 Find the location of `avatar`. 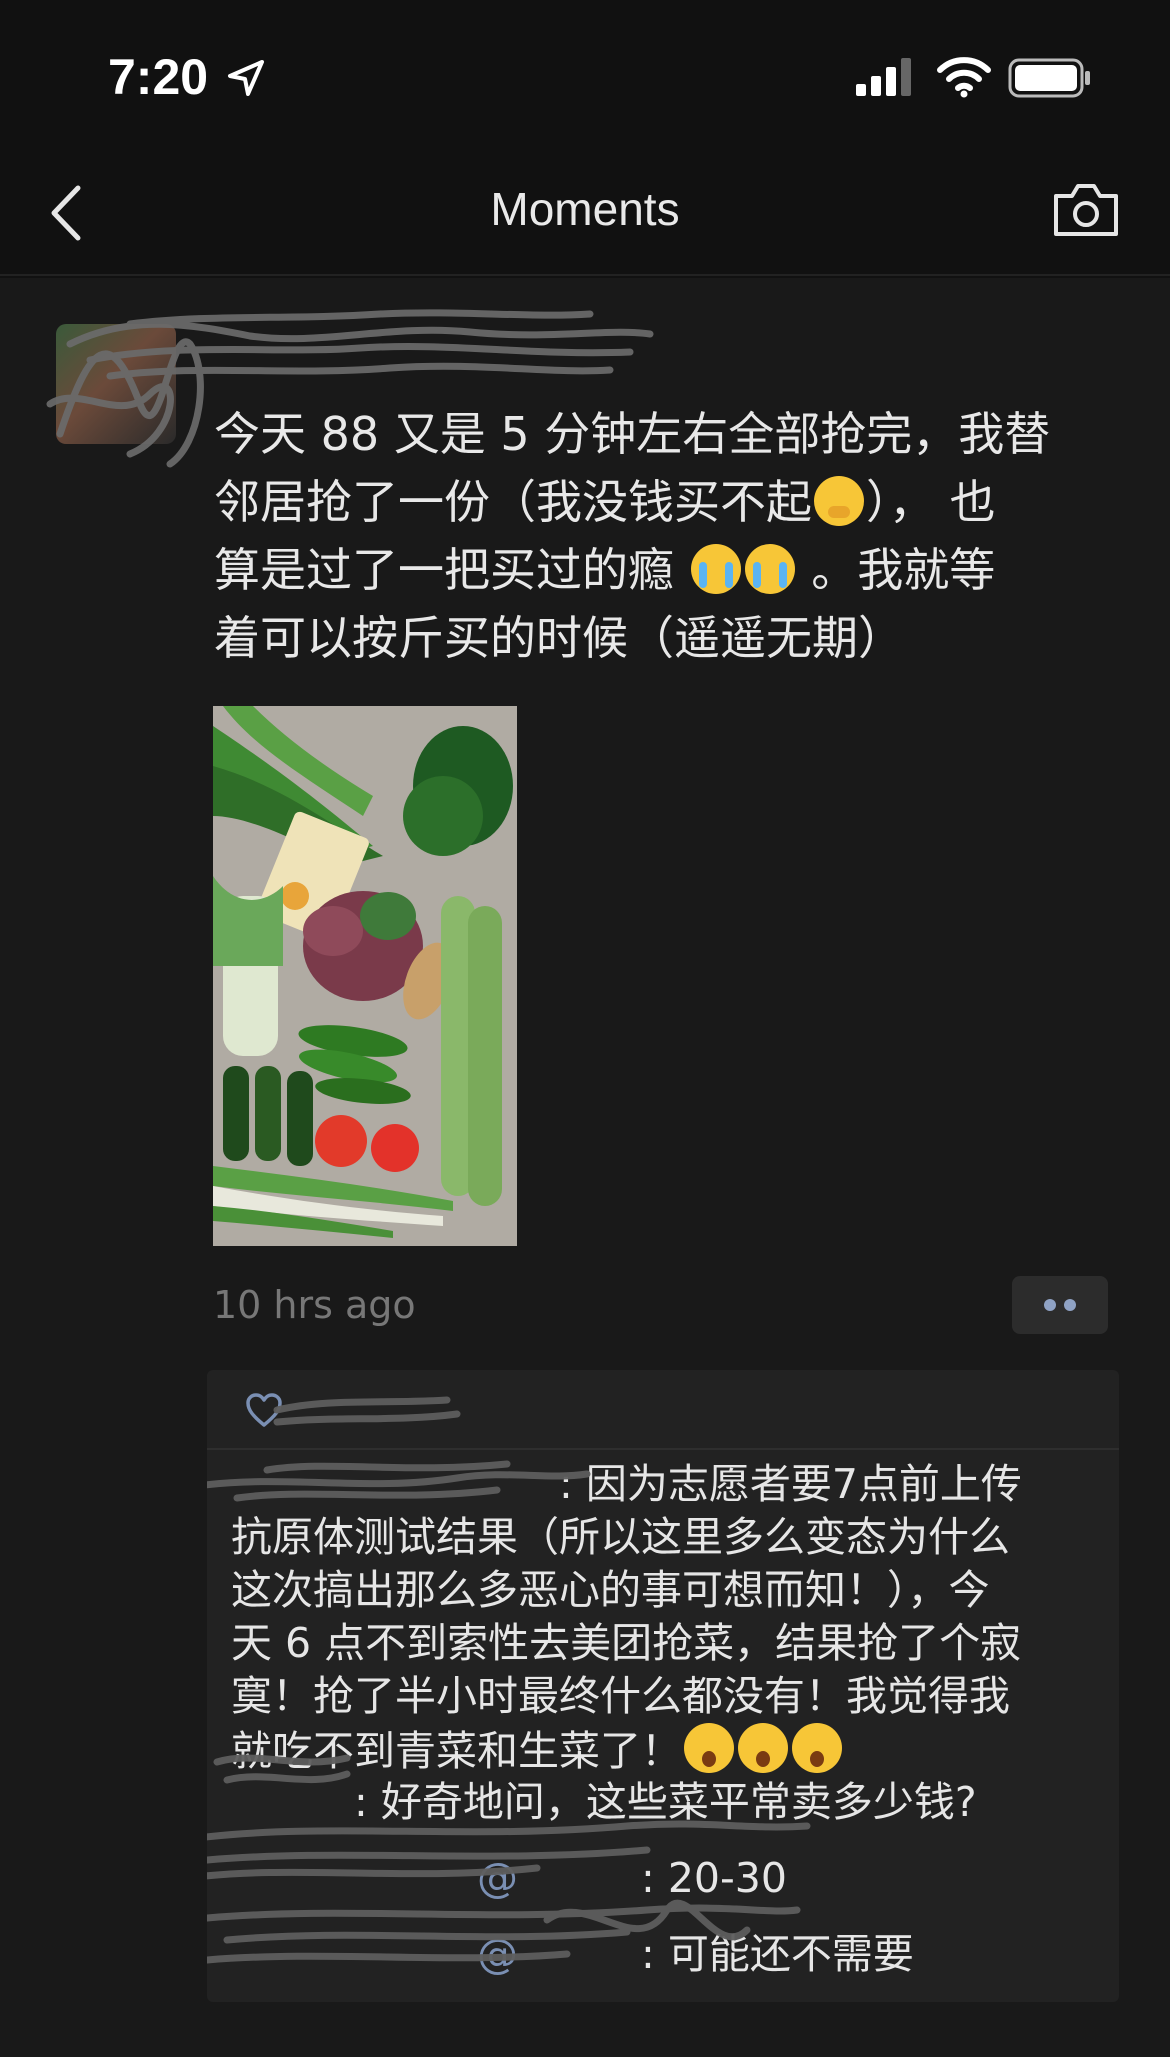

avatar is located at coordinates (116, 384).